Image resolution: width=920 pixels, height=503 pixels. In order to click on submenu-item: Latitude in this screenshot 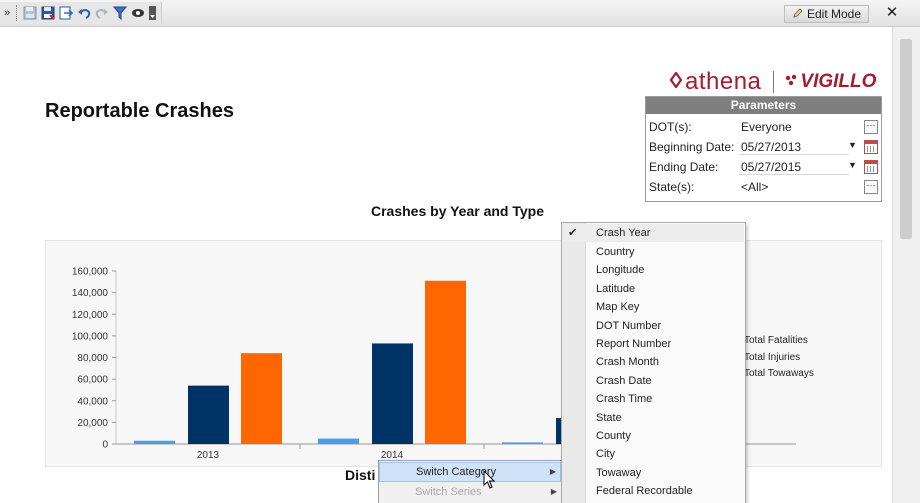, I will do `click(615, 289)`.